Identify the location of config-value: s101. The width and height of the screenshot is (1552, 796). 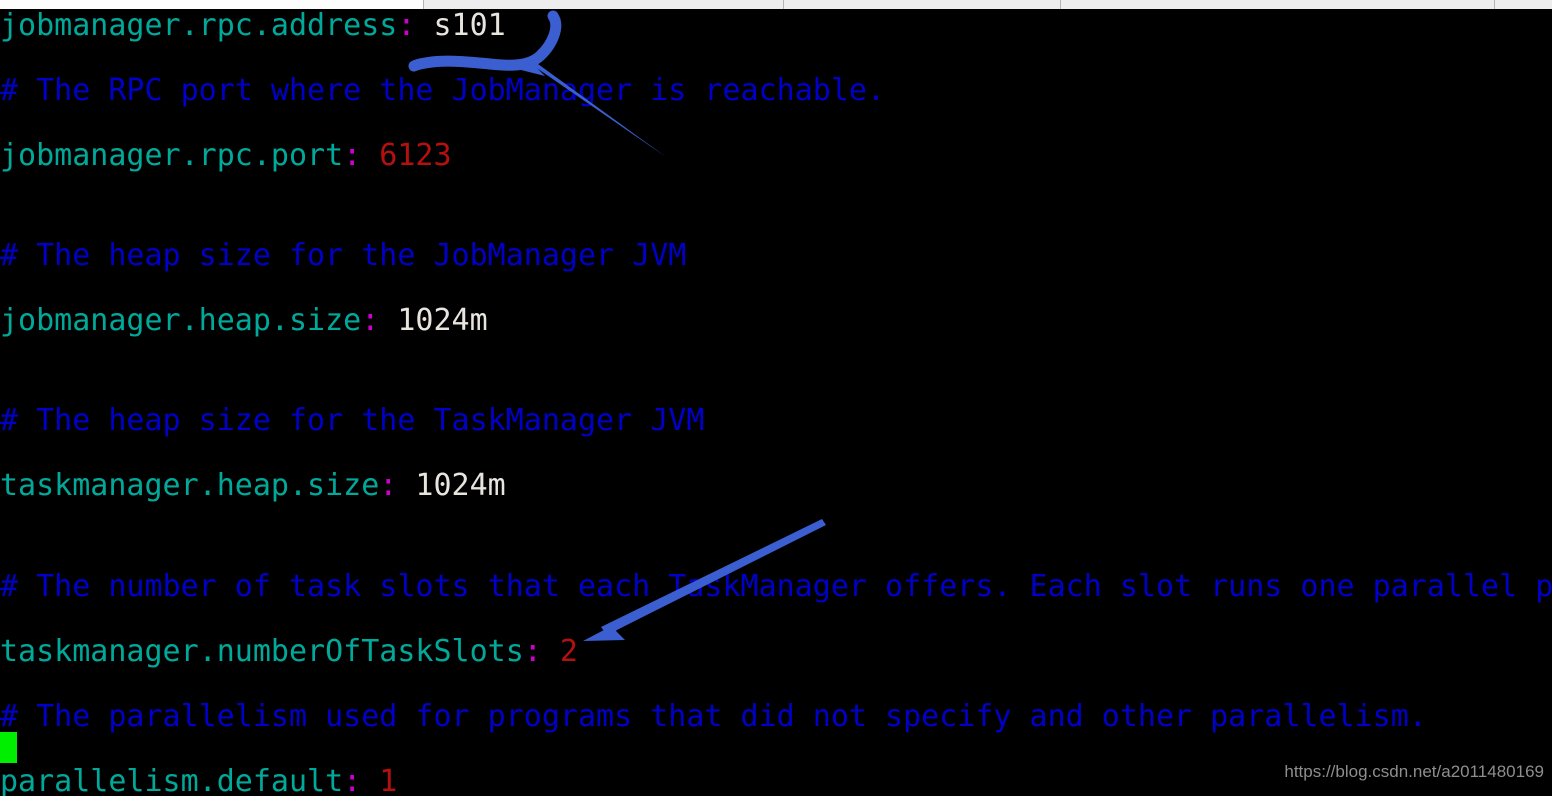
(460, 25).